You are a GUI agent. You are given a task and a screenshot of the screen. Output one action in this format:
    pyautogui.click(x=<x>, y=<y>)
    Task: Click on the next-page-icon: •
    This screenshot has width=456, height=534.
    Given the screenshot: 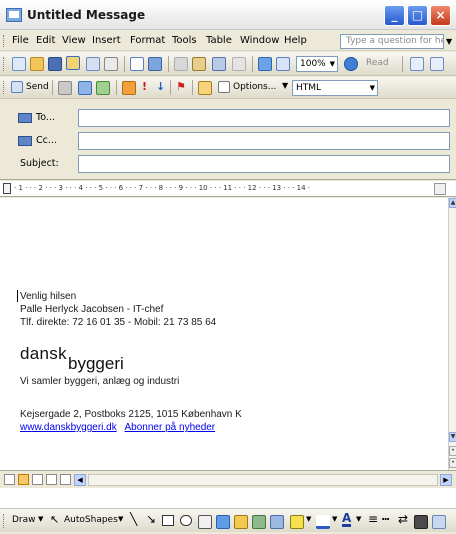 What is the action you would take?
    pyautogui.click(x=452, y=463)
    